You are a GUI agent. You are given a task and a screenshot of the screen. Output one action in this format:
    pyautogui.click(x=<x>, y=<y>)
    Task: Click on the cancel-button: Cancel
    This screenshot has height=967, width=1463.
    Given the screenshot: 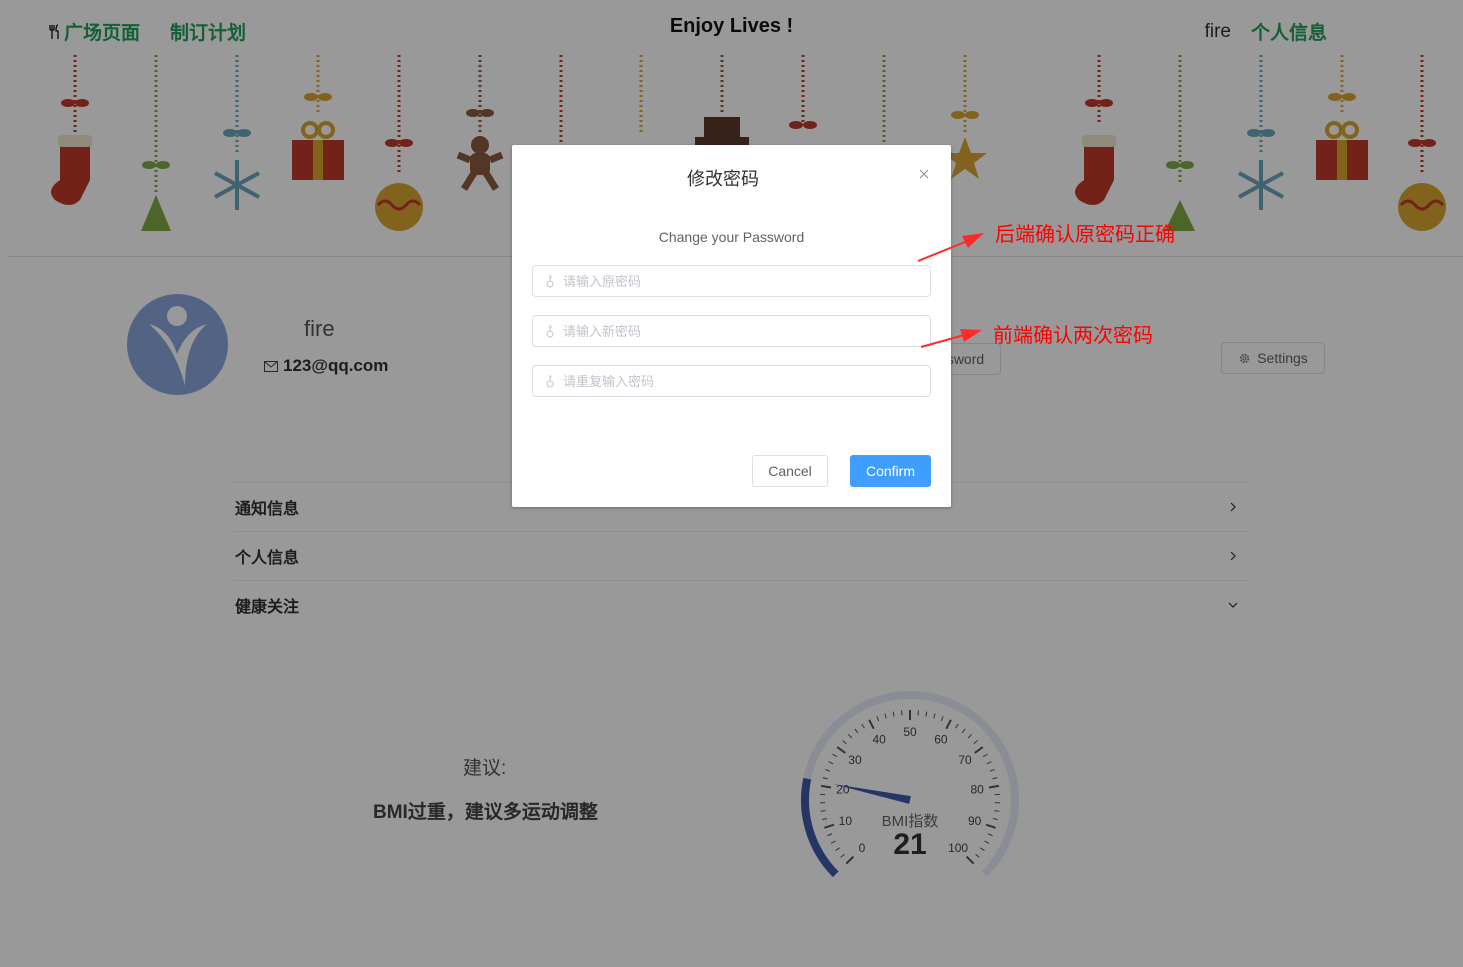 What is the action you would take?
    pyautogui.click(x=790, y=471)
    